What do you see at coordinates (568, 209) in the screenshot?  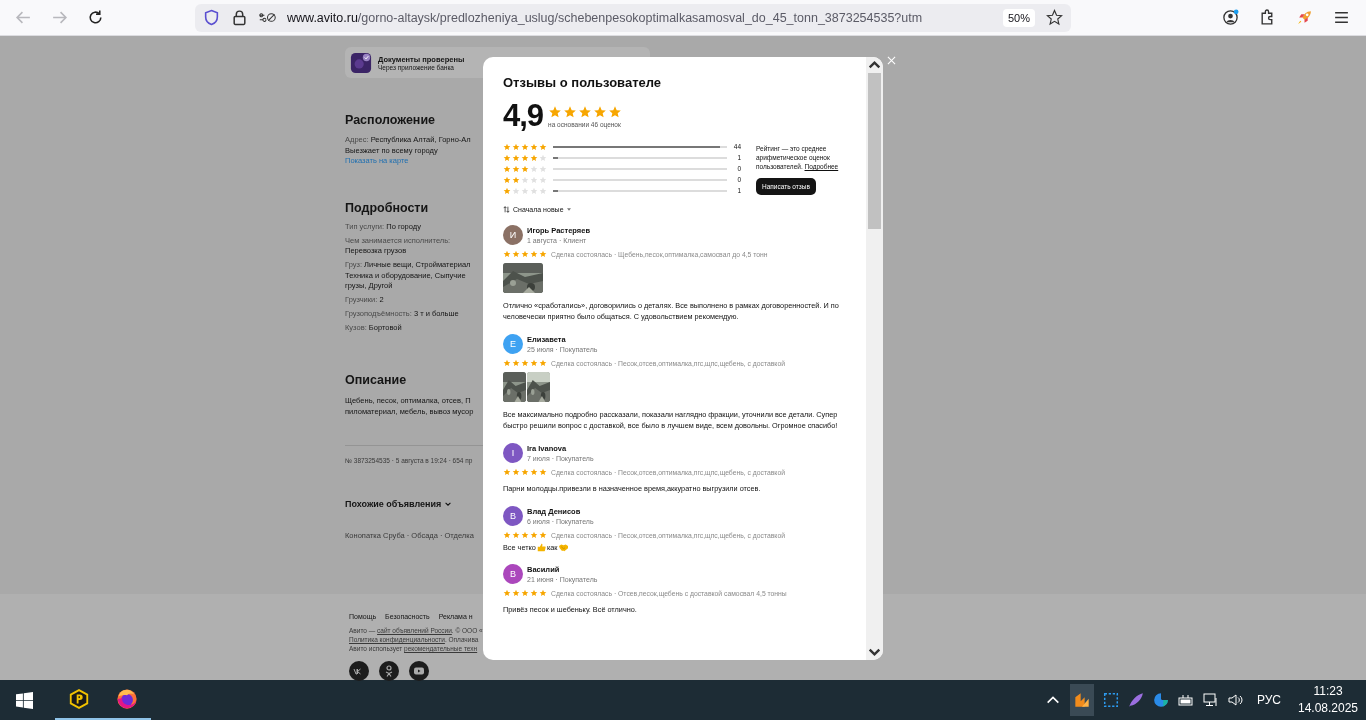 I see `caret-icon` at bounding box center [568, 209].